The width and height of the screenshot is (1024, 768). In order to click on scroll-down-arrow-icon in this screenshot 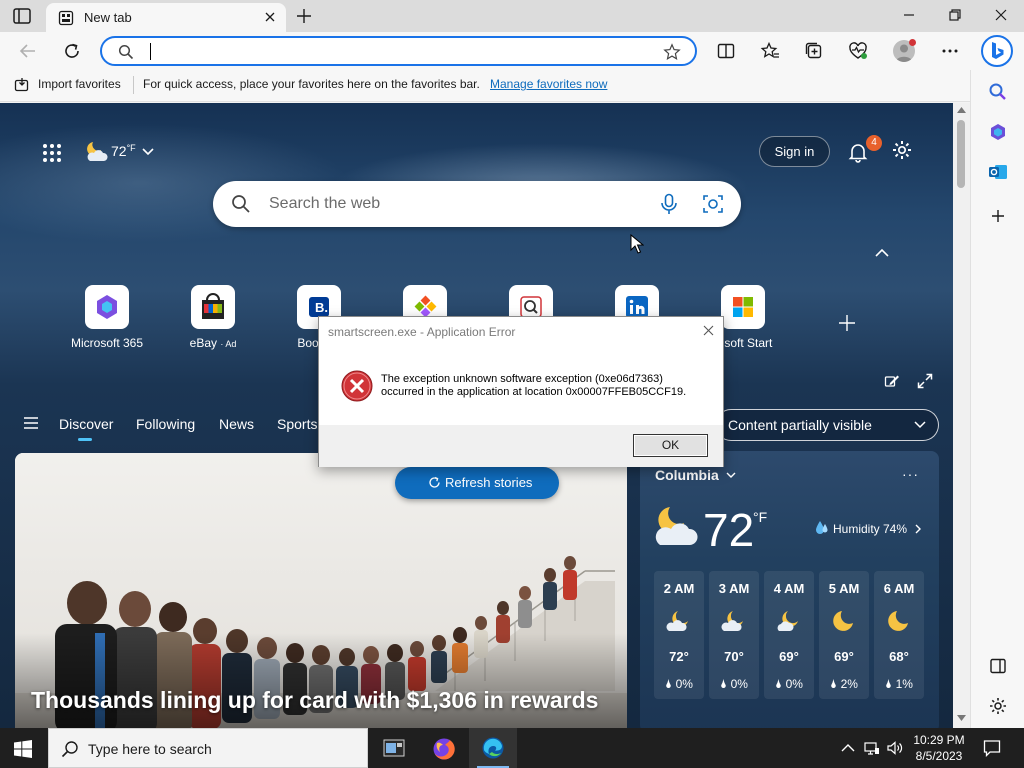, I will do `click(961, 718)`.